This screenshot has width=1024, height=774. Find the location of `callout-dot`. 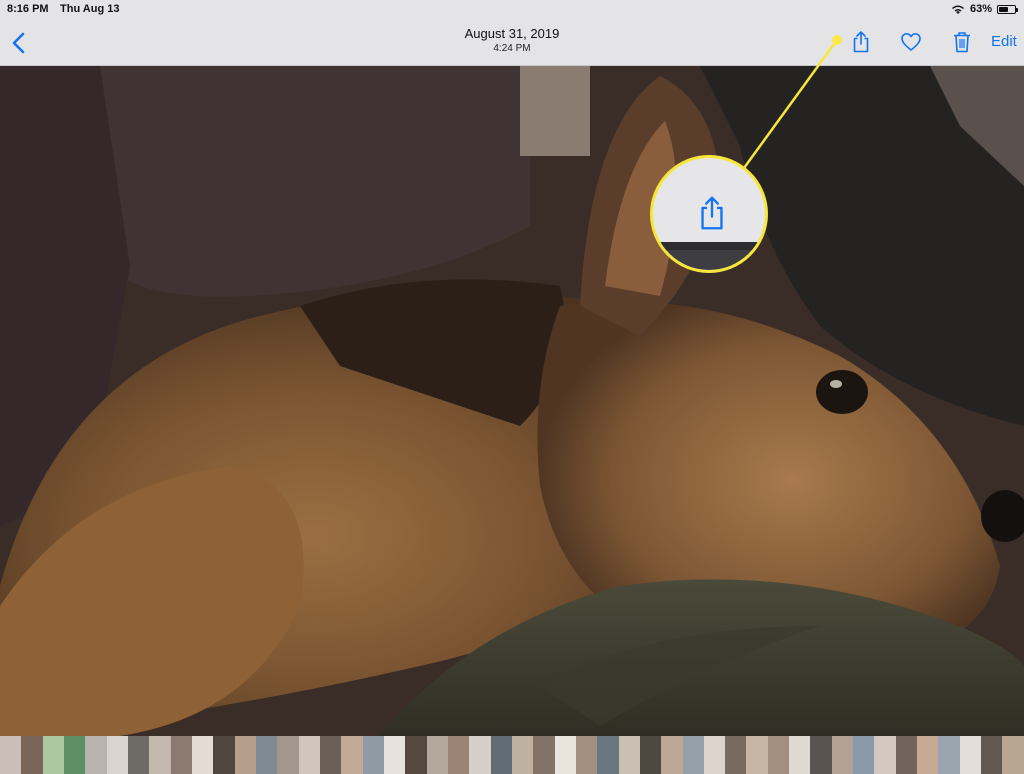

callout-dot is located at coordinates (837, 40).